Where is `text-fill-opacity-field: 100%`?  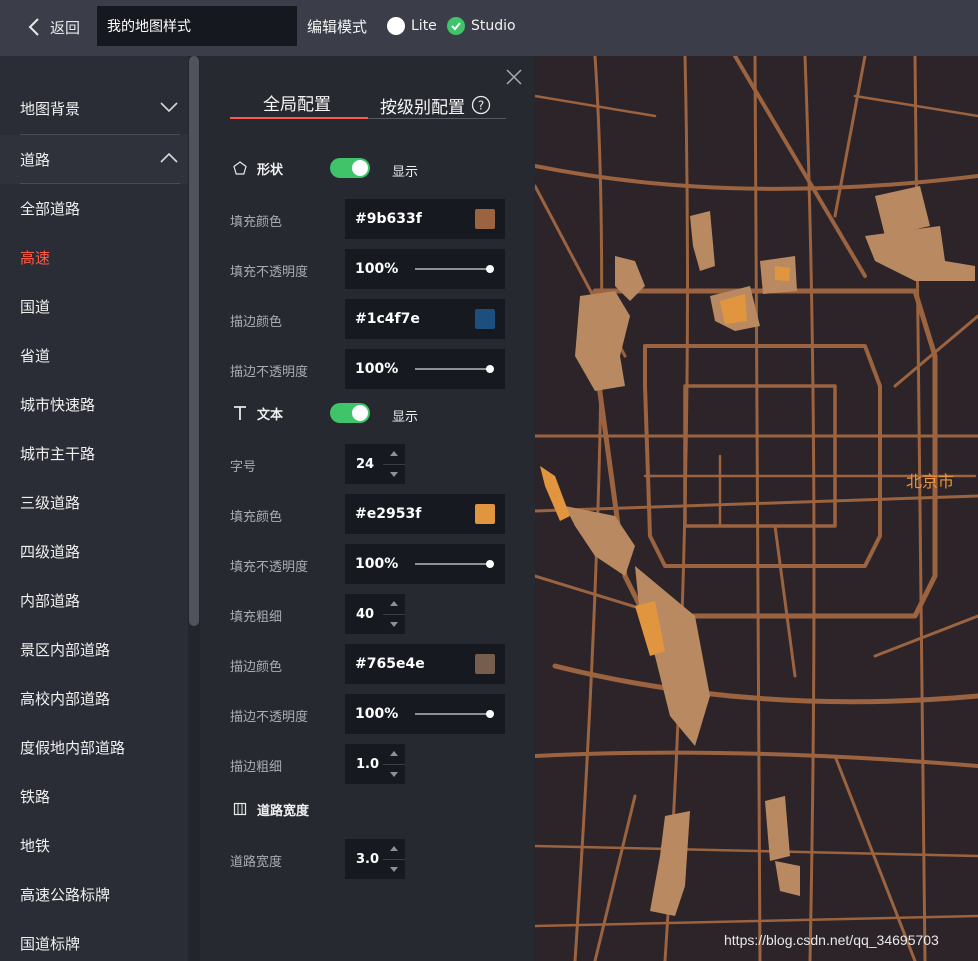
text-fill-opacity-field: 100% is located at coordinates (425, 564).